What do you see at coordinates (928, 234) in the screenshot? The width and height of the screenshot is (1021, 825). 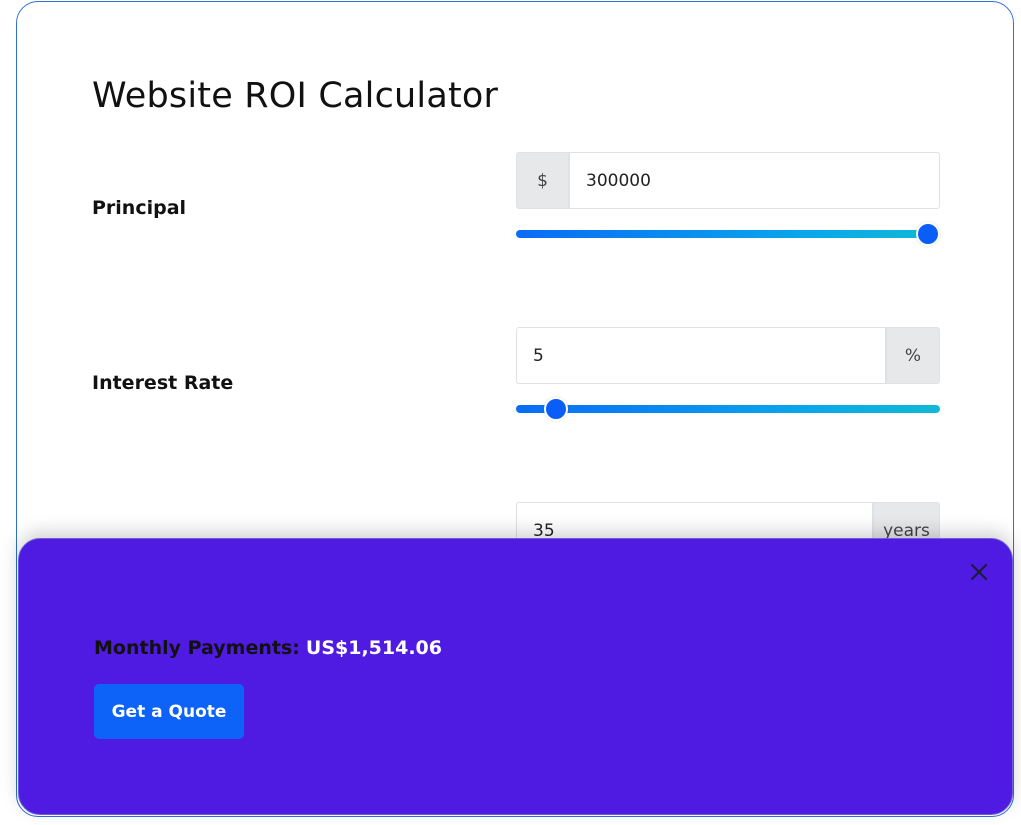 I see `principal-slider-thumb` at bounding box center [928, 234].